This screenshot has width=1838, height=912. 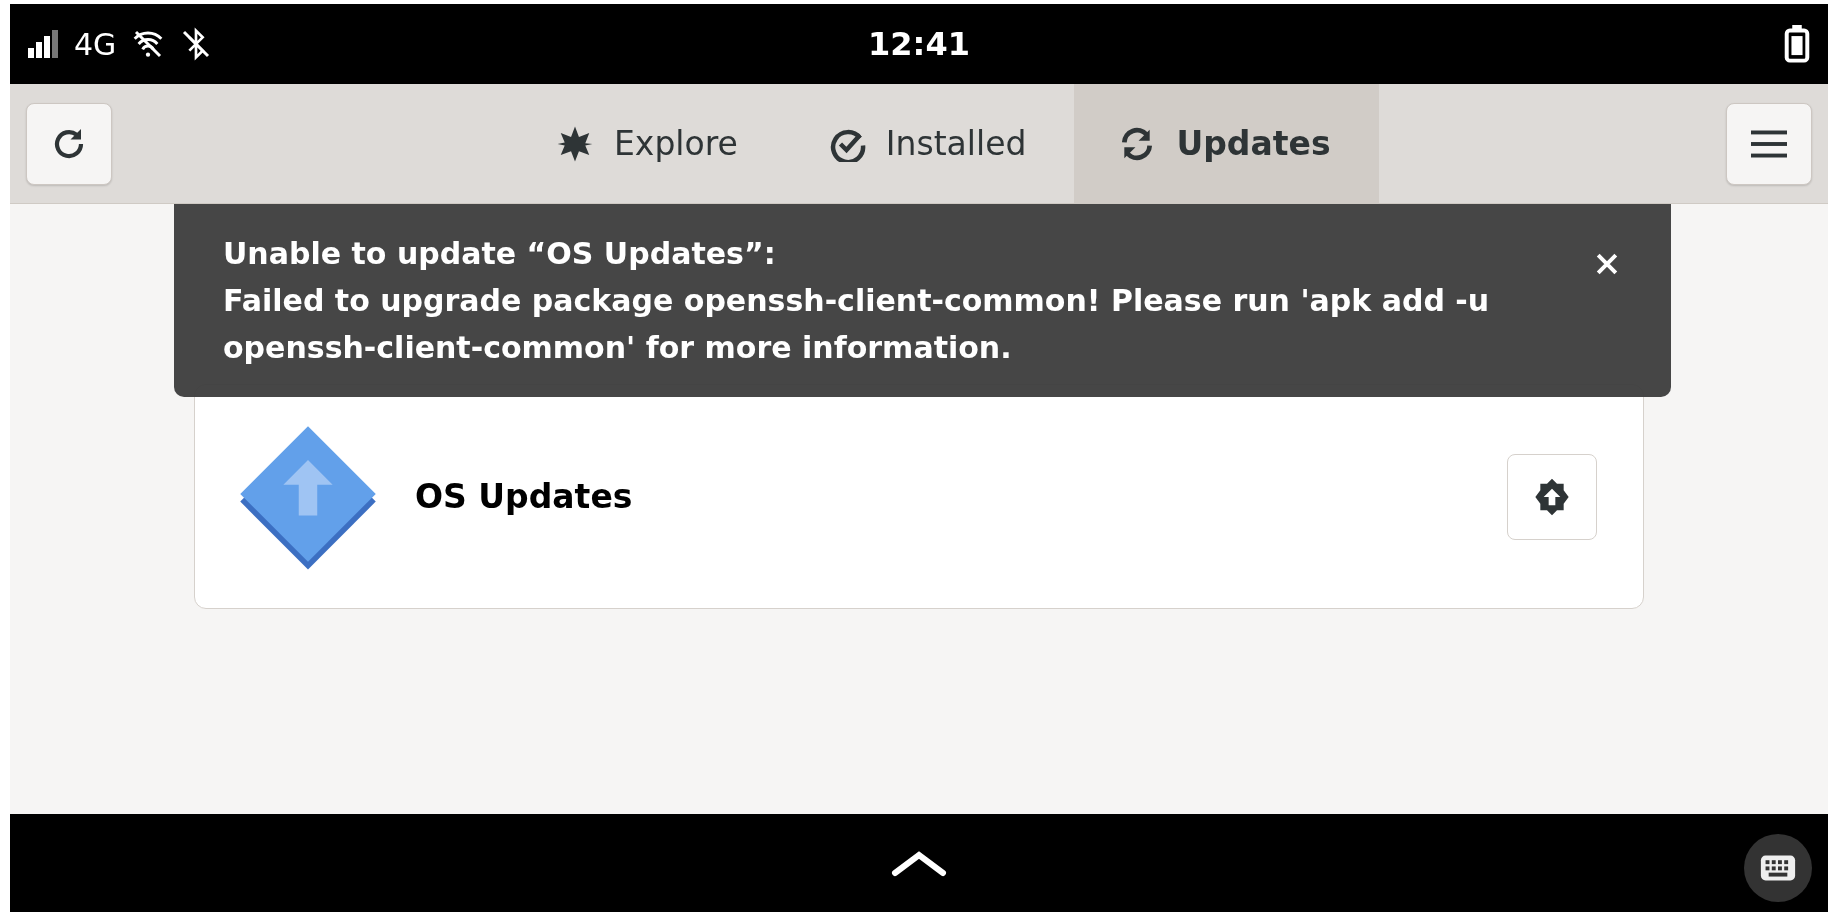 What do you see at coordinates (500, 254) in the screenshot?
I see `toast-title: Unable to update “OS Updates”:` at bounding box center [500, 254].